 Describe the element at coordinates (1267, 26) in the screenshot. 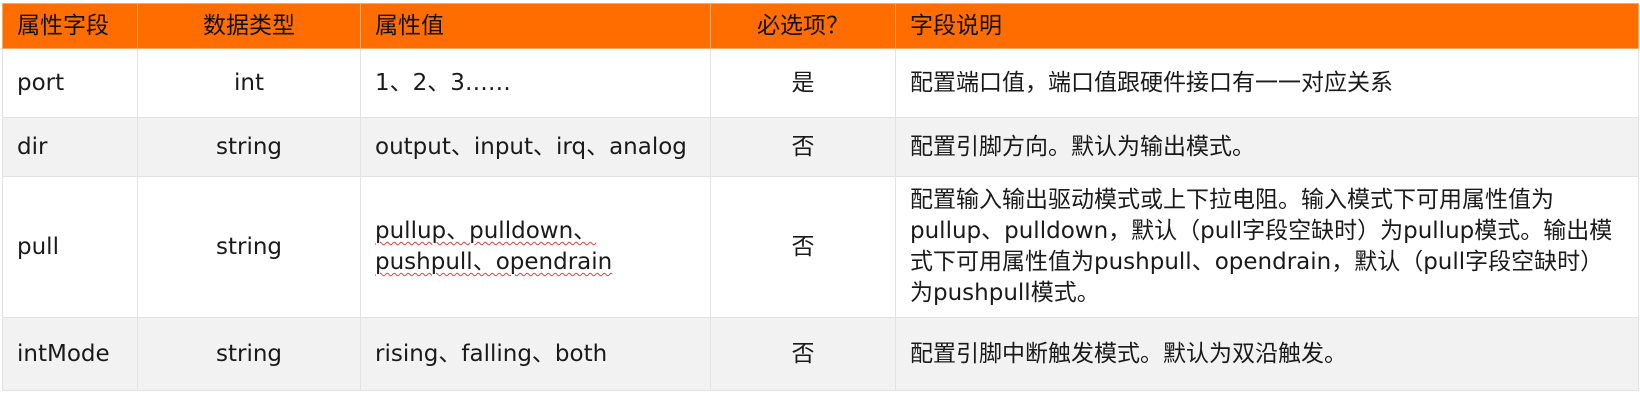

I see `header-desc: 字段说明` at that location.